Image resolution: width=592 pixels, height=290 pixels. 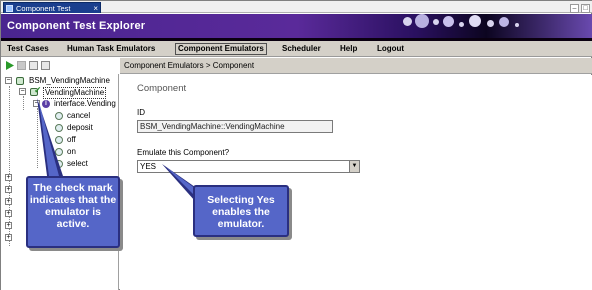 I want to click on interface-icon: I, so click(x=46, y=104).